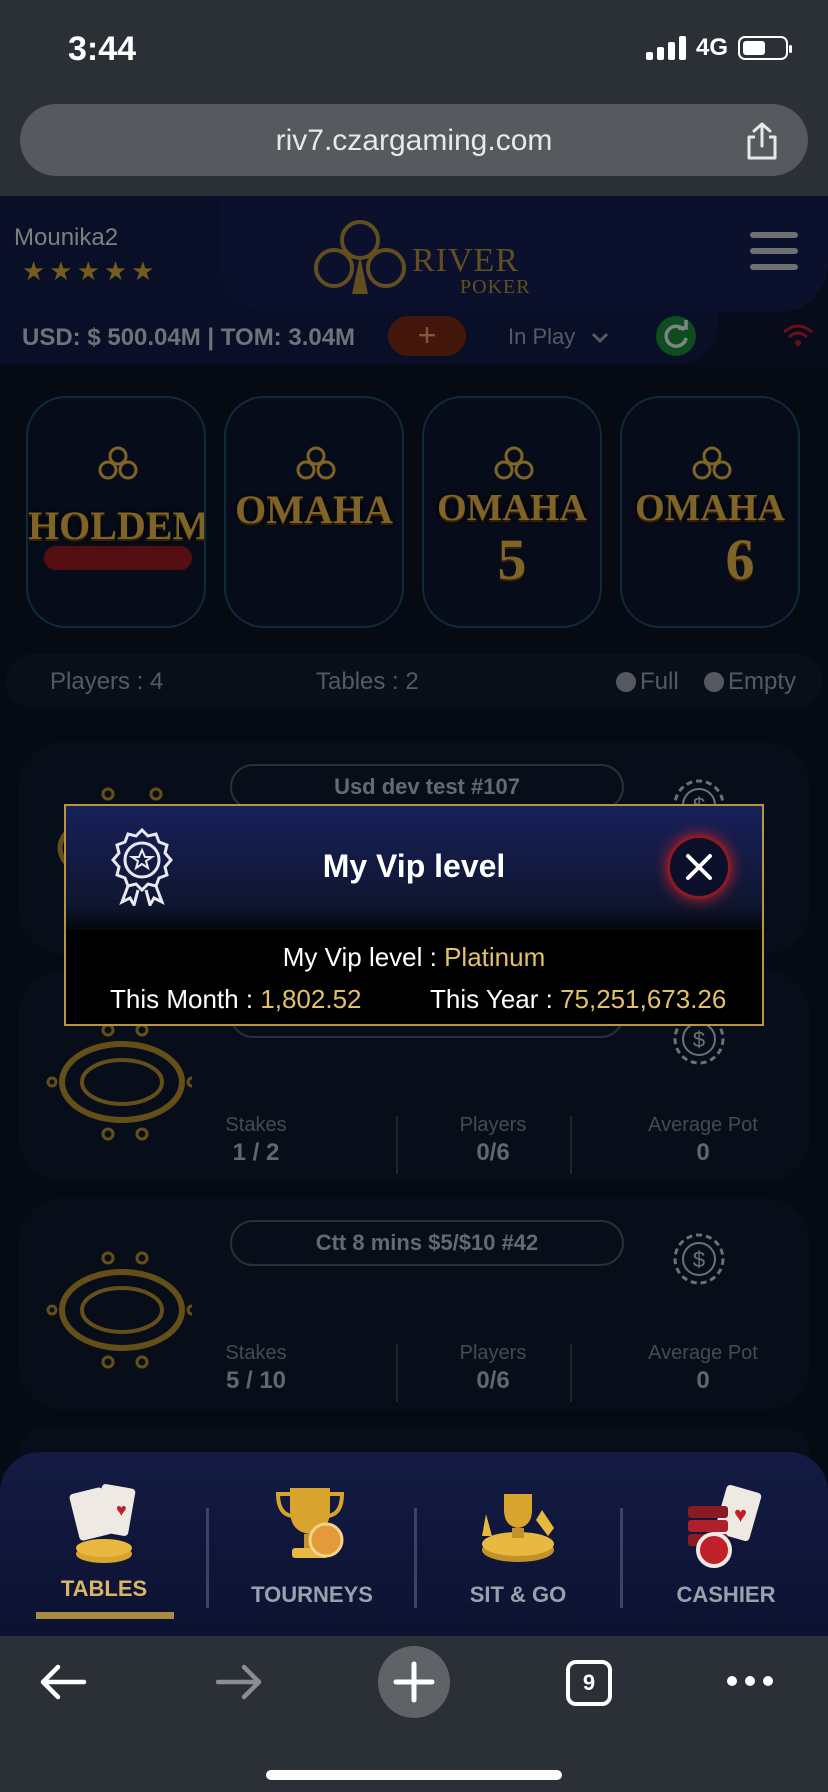 This screenshot has height=1792, width=828. I want to click on stakes-stat: Stakes 1 / 2, so click(256, 1140).